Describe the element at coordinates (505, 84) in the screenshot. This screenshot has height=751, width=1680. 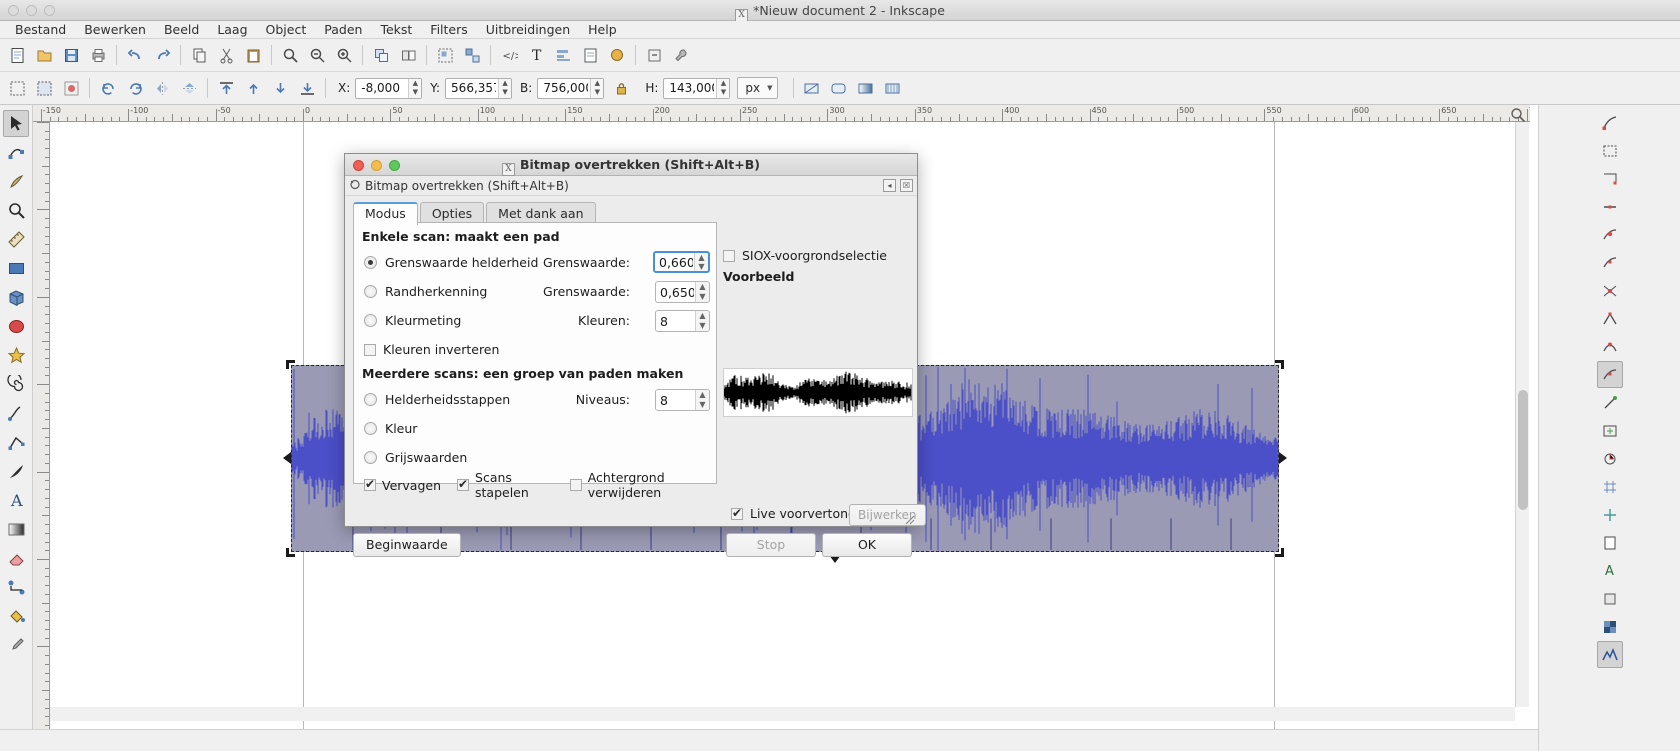
I see `y-step-up-icon: ▲` at that location.